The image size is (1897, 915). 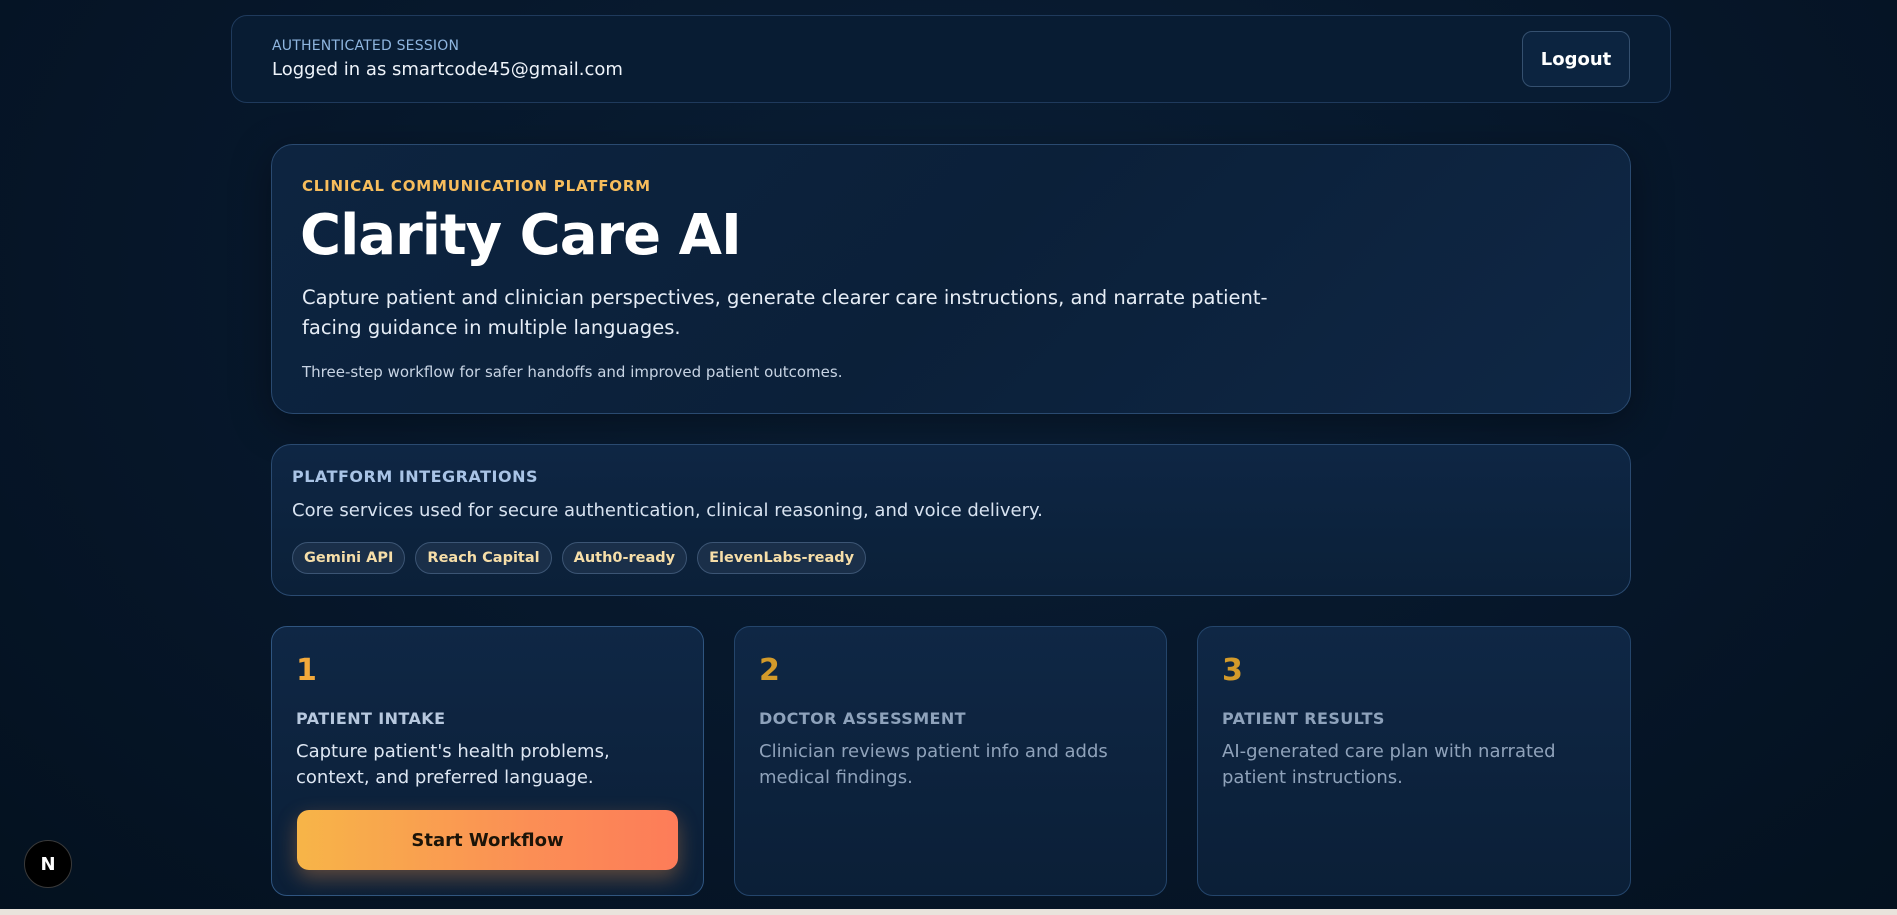 I want to click on bottom-divider, so click(x=948, y=912).